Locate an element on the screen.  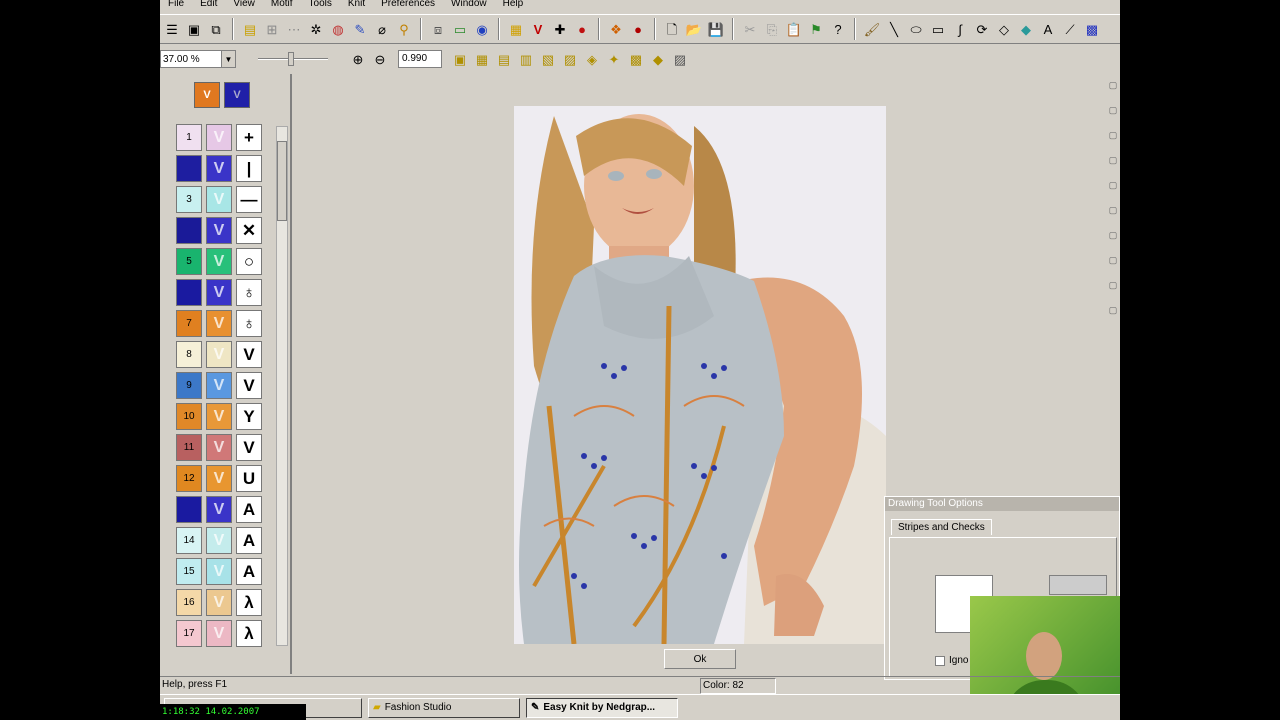
curve-icon: ∫ is located at coordinates (960, 29).